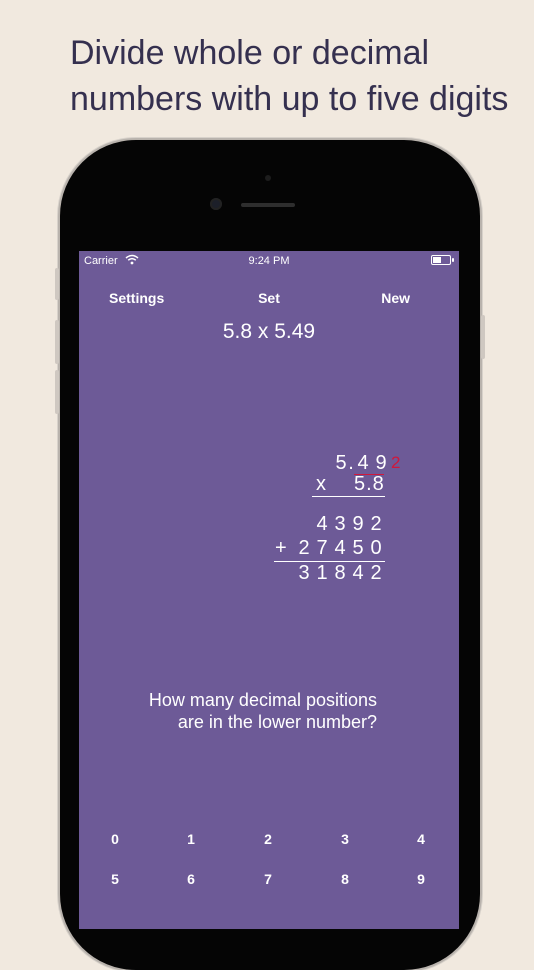 Image resolution: width=534 pixels, height=970 pixels. Describe the element at coordinates (322, 573) in the screenshot. I see `digit: 1` at that location.